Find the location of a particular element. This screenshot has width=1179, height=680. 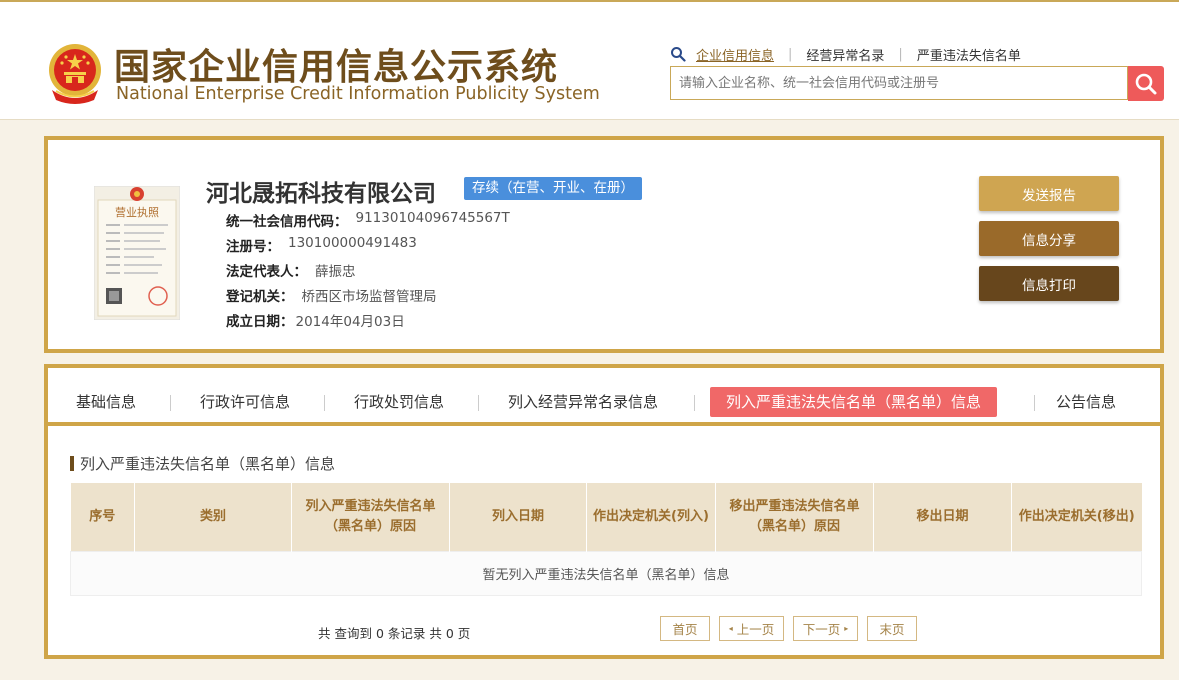

last-page-button: 末页 is located at coordinates (892, 628).